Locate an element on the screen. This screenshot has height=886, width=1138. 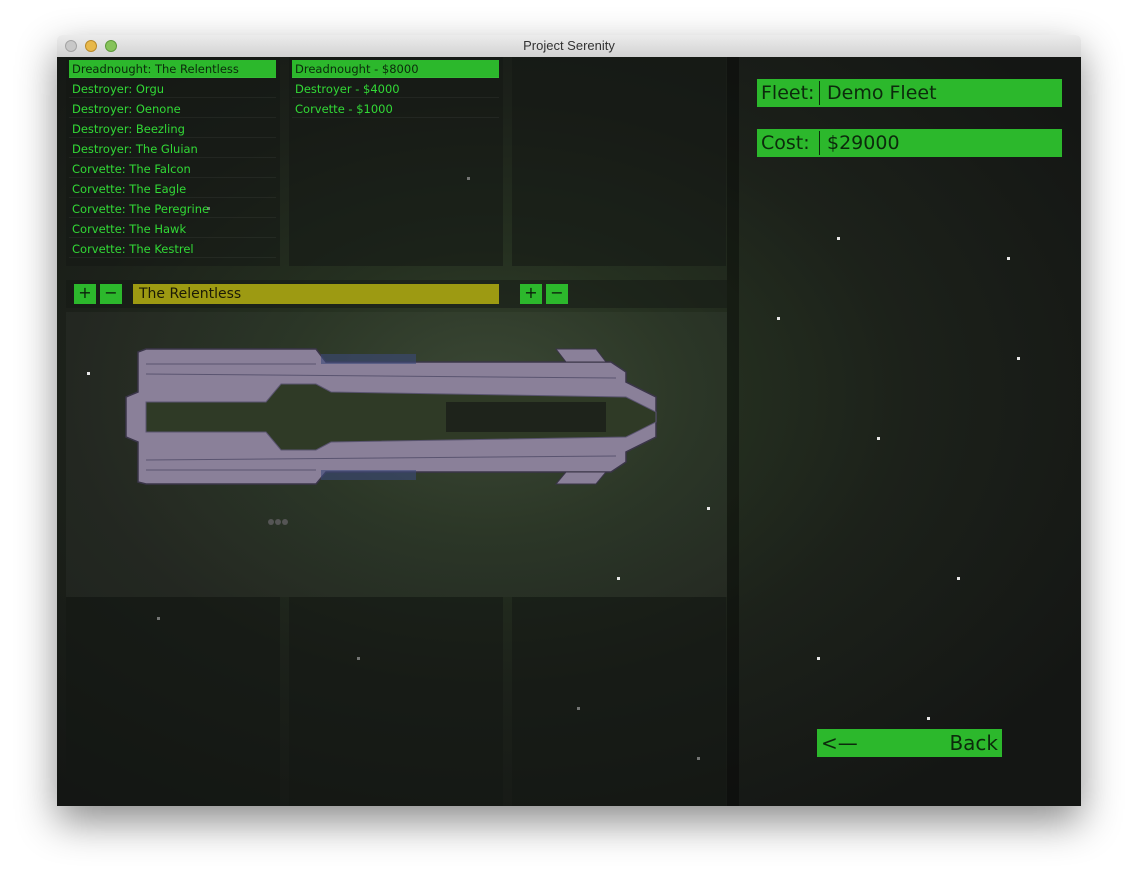
fleet-cost-box: Cost: $29000 is located at coordinates (909, 143).